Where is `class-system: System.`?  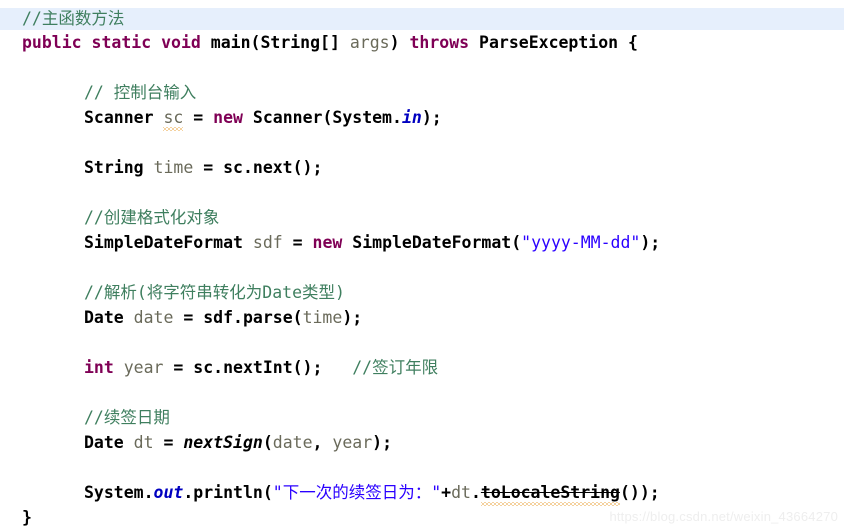 class-system: System. is located at coordinates (119, 492).